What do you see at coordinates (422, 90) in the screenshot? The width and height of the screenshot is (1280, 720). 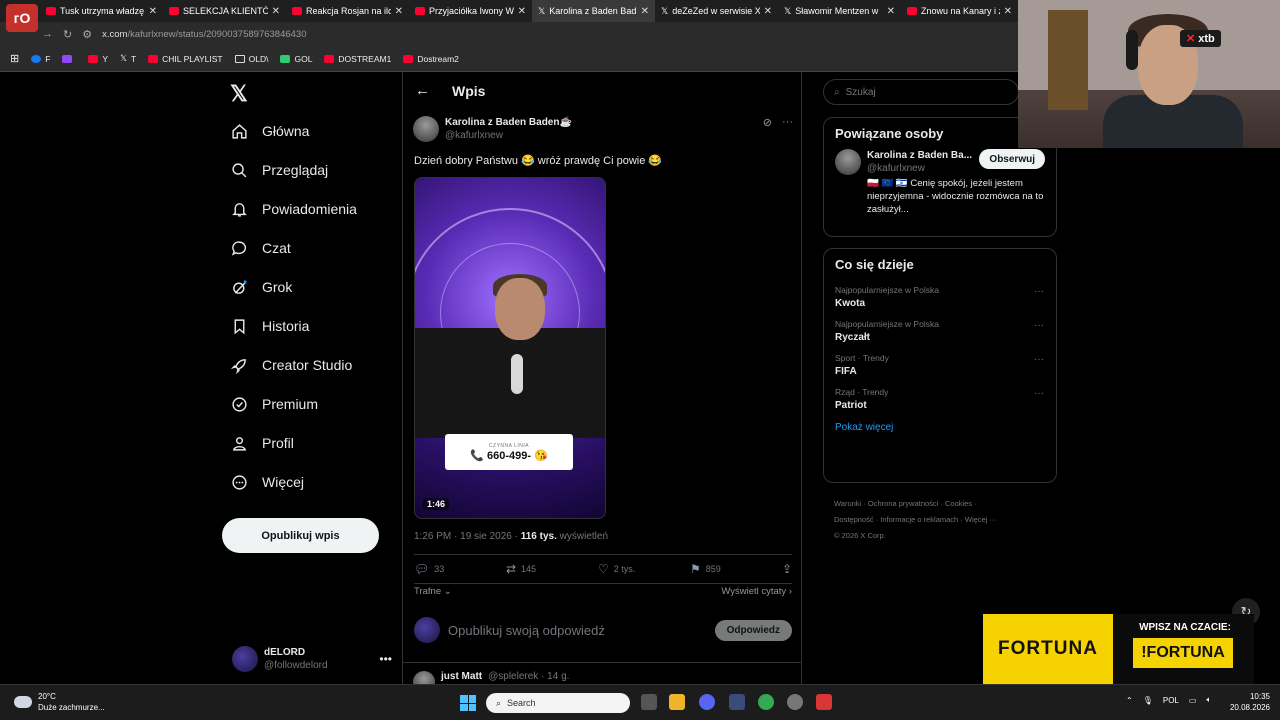 I see `back-arrow-icon: ←` at bounding box center [422, 90].